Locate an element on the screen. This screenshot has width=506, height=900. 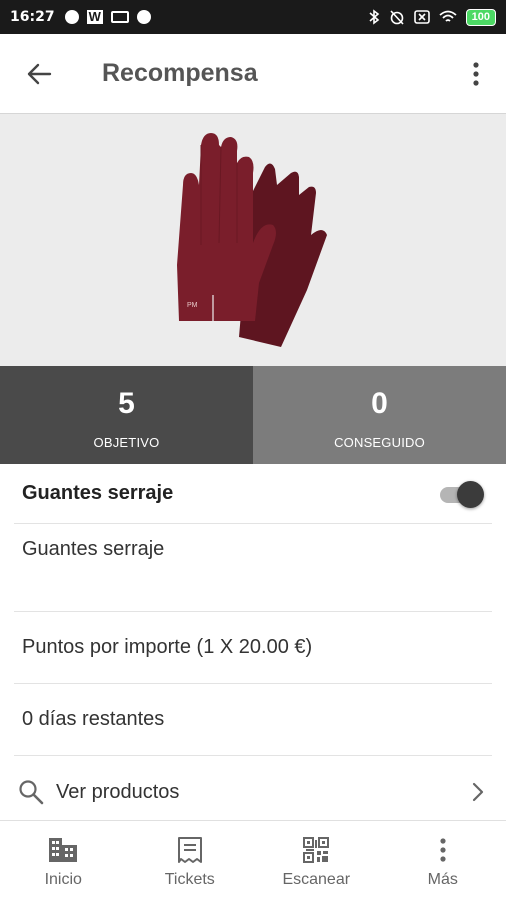
status-time: 16:27 is located at coordinates (32, 17).